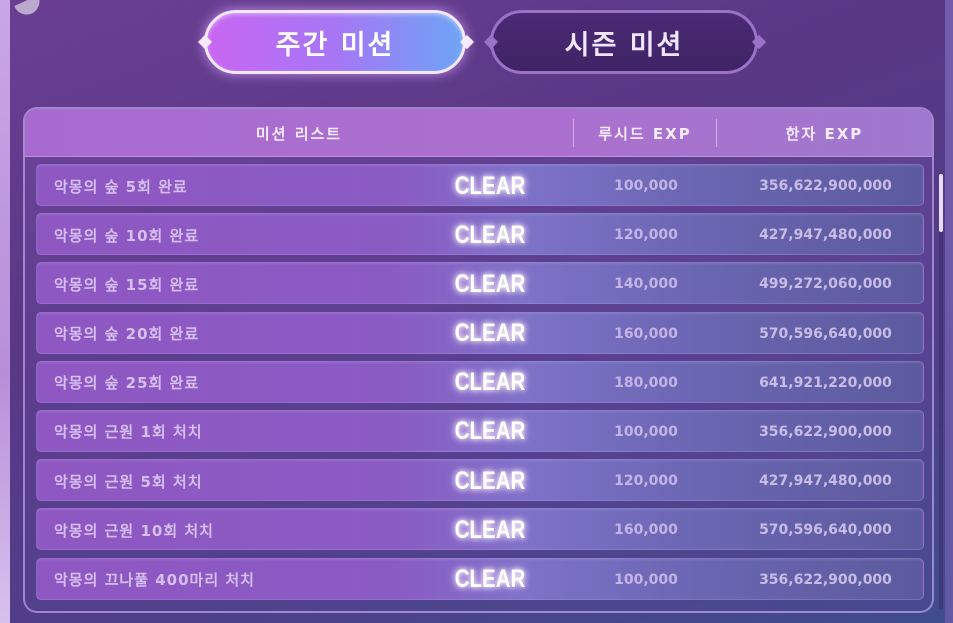 Image resolution: width=953 pixels, height=623 pixels. What do you see at coordinates (941, 203) in the screenshot?
I see `scrollbar-thumb` at bounding box center [941, 203].